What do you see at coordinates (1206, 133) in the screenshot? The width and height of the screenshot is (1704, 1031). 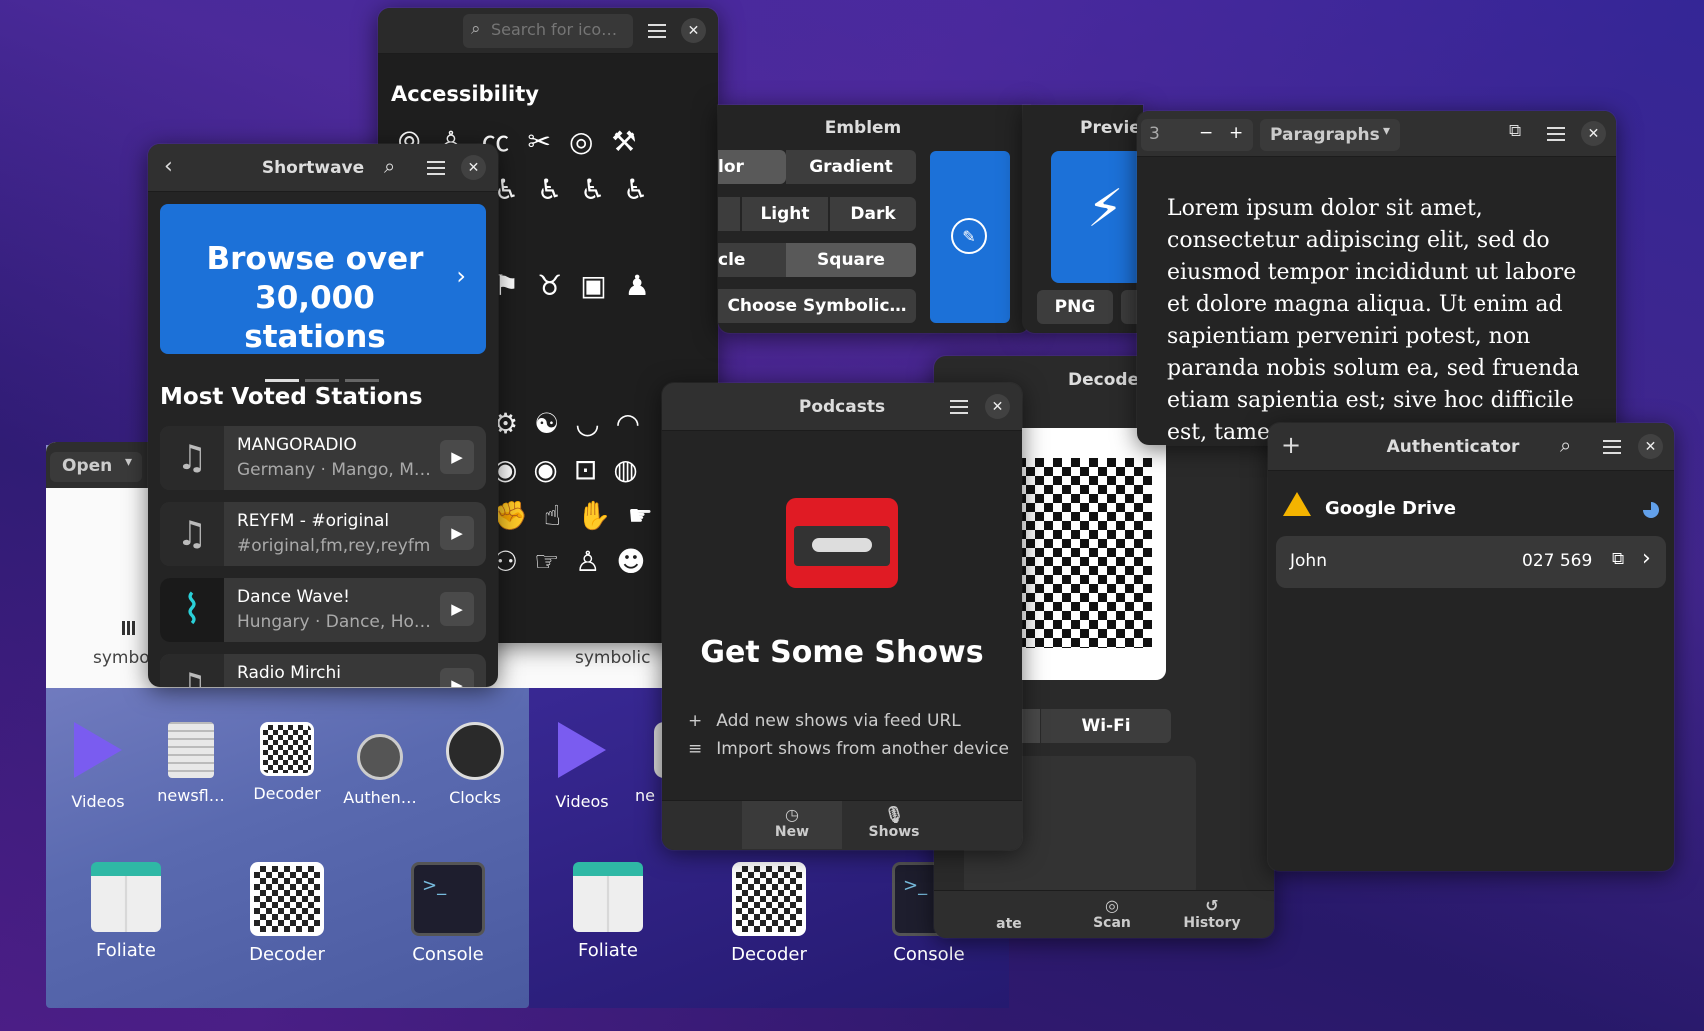 I see `minus-button: −` at bounding box center [1206, 133].